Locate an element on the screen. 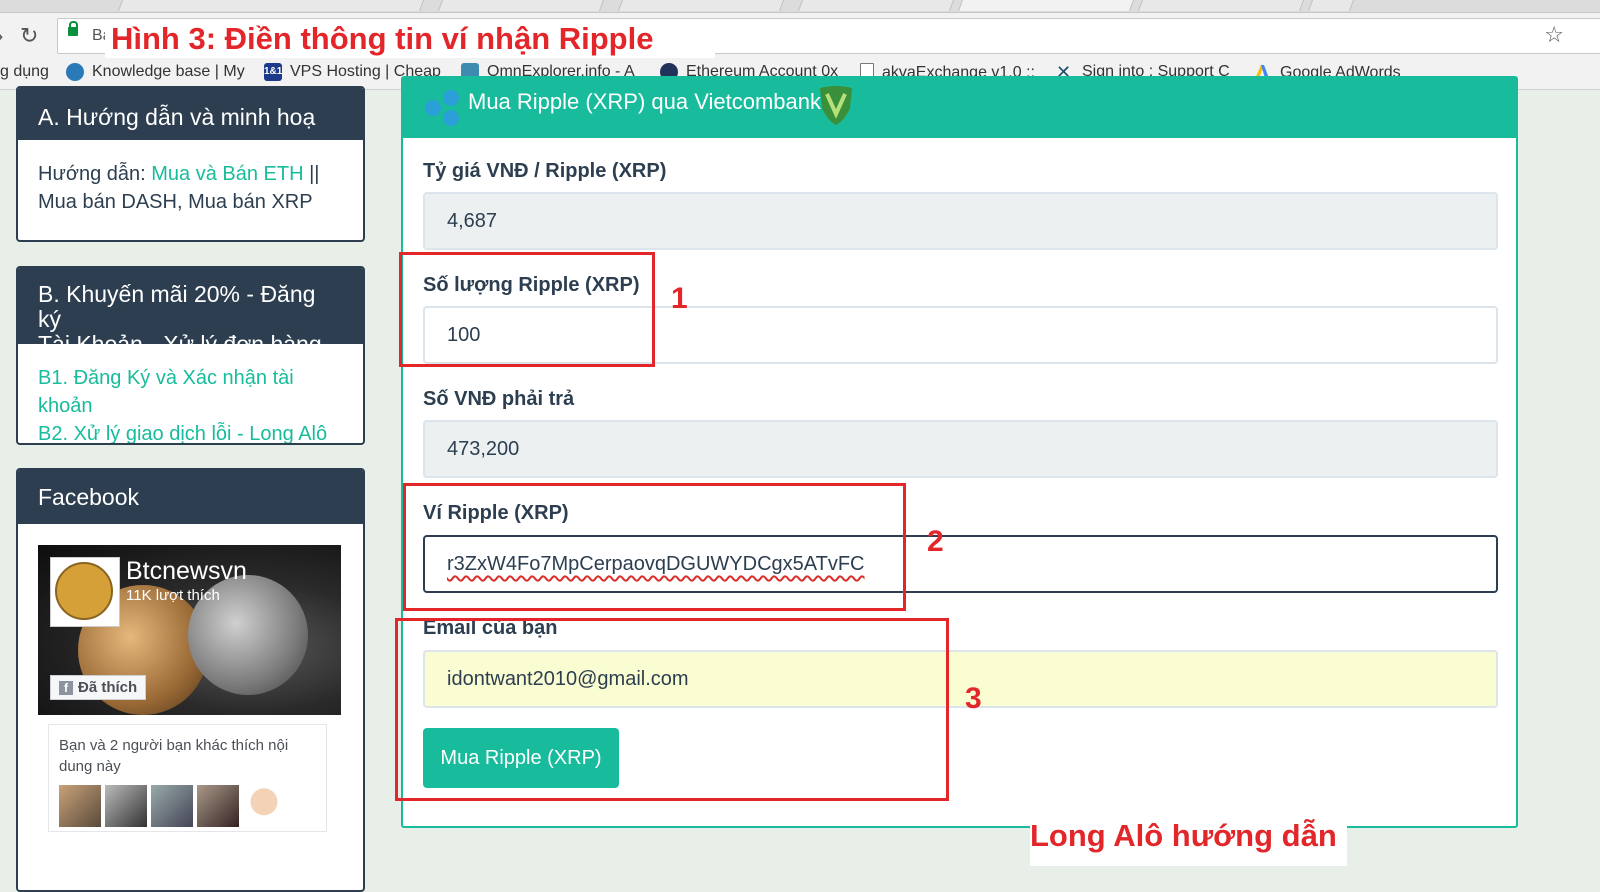  bookmark-label: g dụng is located at coordinates (24, 71).